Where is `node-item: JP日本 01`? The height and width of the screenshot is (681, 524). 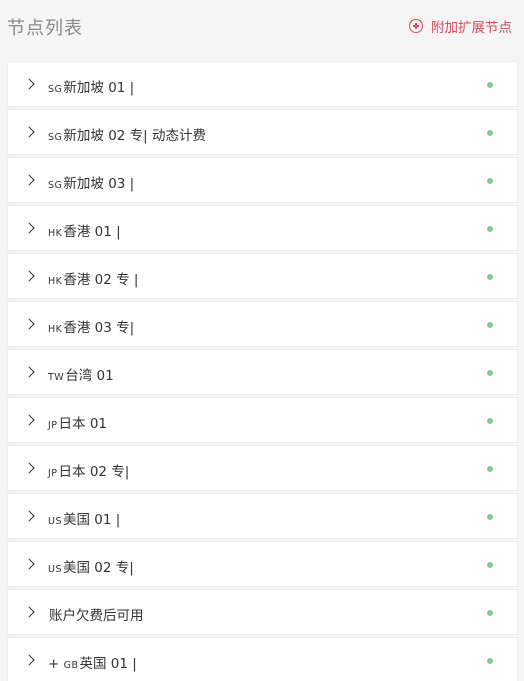
node-item: JP日本 01 is located at coordinates (262, 420).